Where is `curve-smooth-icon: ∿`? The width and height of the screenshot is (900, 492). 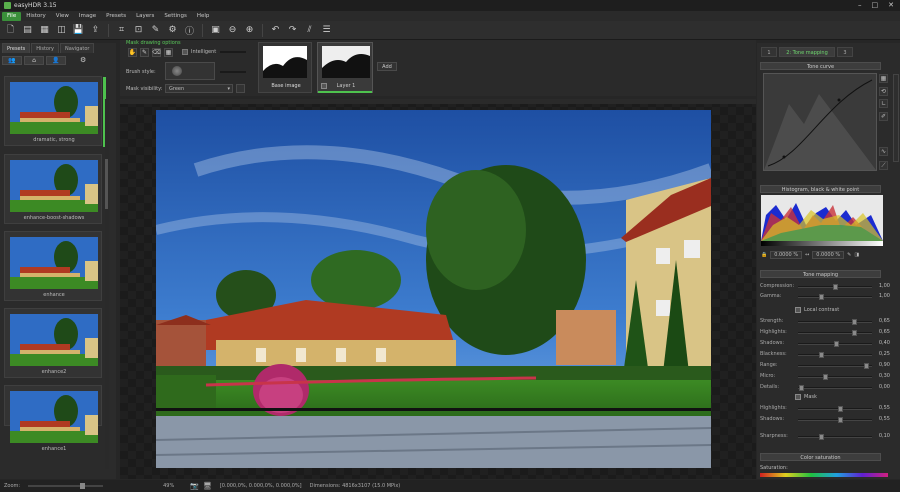 curve-smooth-icon: ∿ is located at coordinates (883, 151).